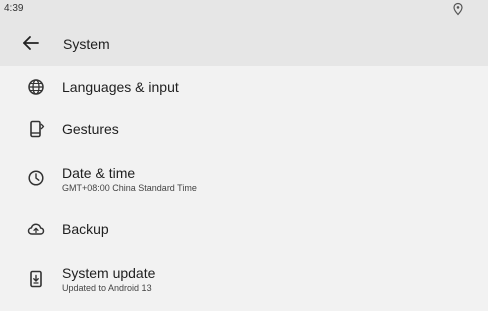  I want to click on settings-item-backup: Backup, so click(244, 229).